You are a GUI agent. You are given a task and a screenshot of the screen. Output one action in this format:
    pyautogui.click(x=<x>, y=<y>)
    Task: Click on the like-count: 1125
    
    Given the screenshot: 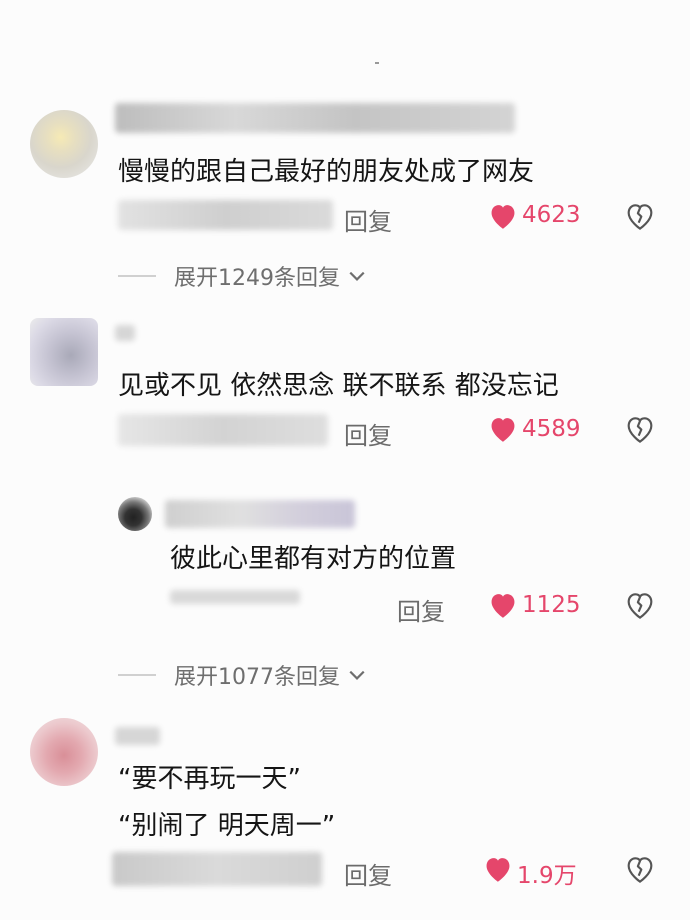 What is the action you would take?
    pyautogui.click(x=551, y=605)
    